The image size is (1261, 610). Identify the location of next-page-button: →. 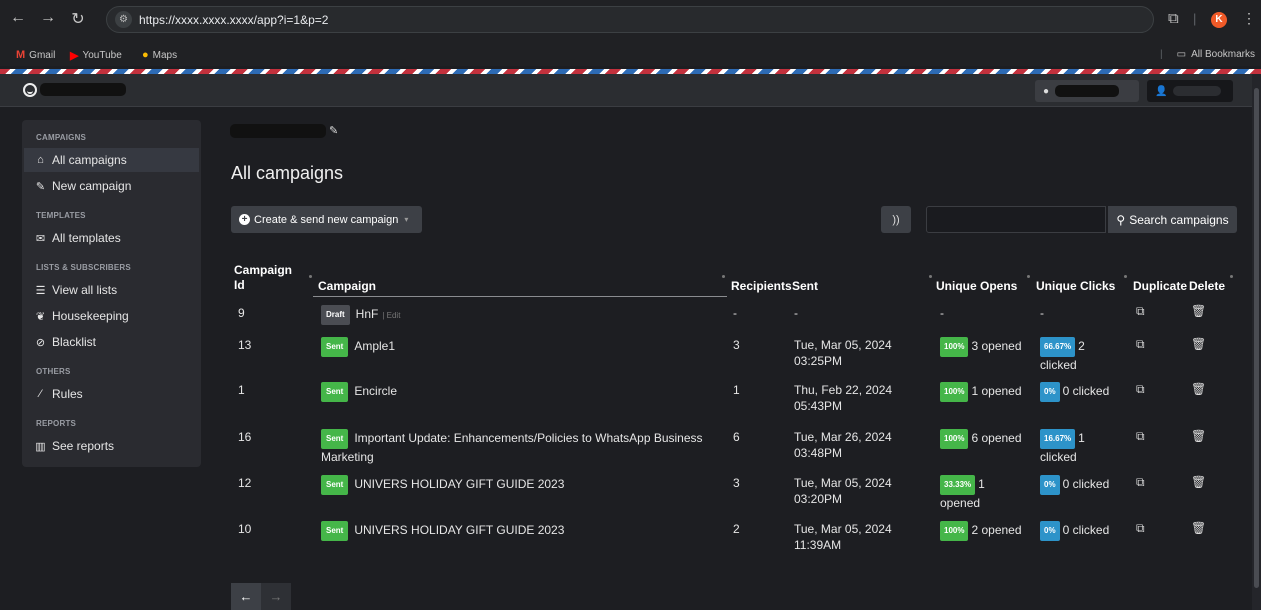
(276, 596).